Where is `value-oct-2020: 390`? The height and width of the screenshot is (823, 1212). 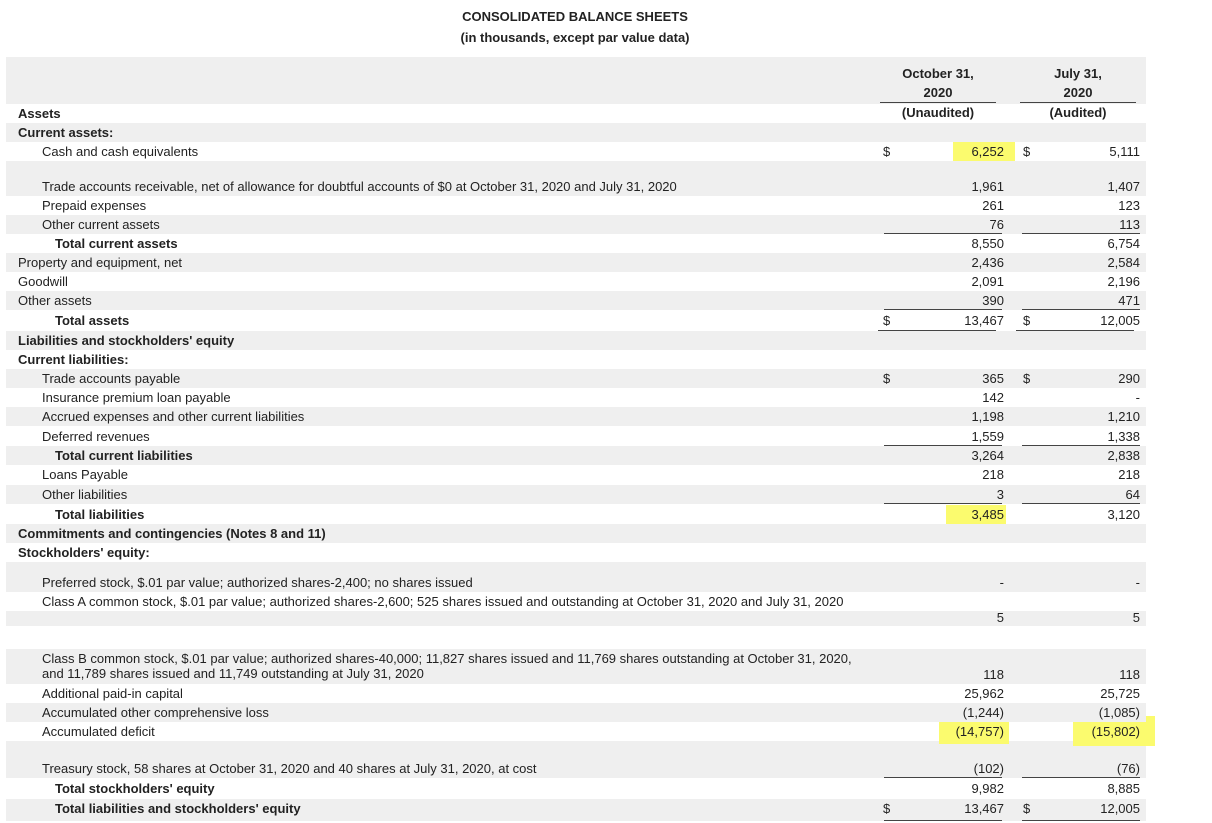
value-oct-2020: 390 is located at coordinates (993, 300).